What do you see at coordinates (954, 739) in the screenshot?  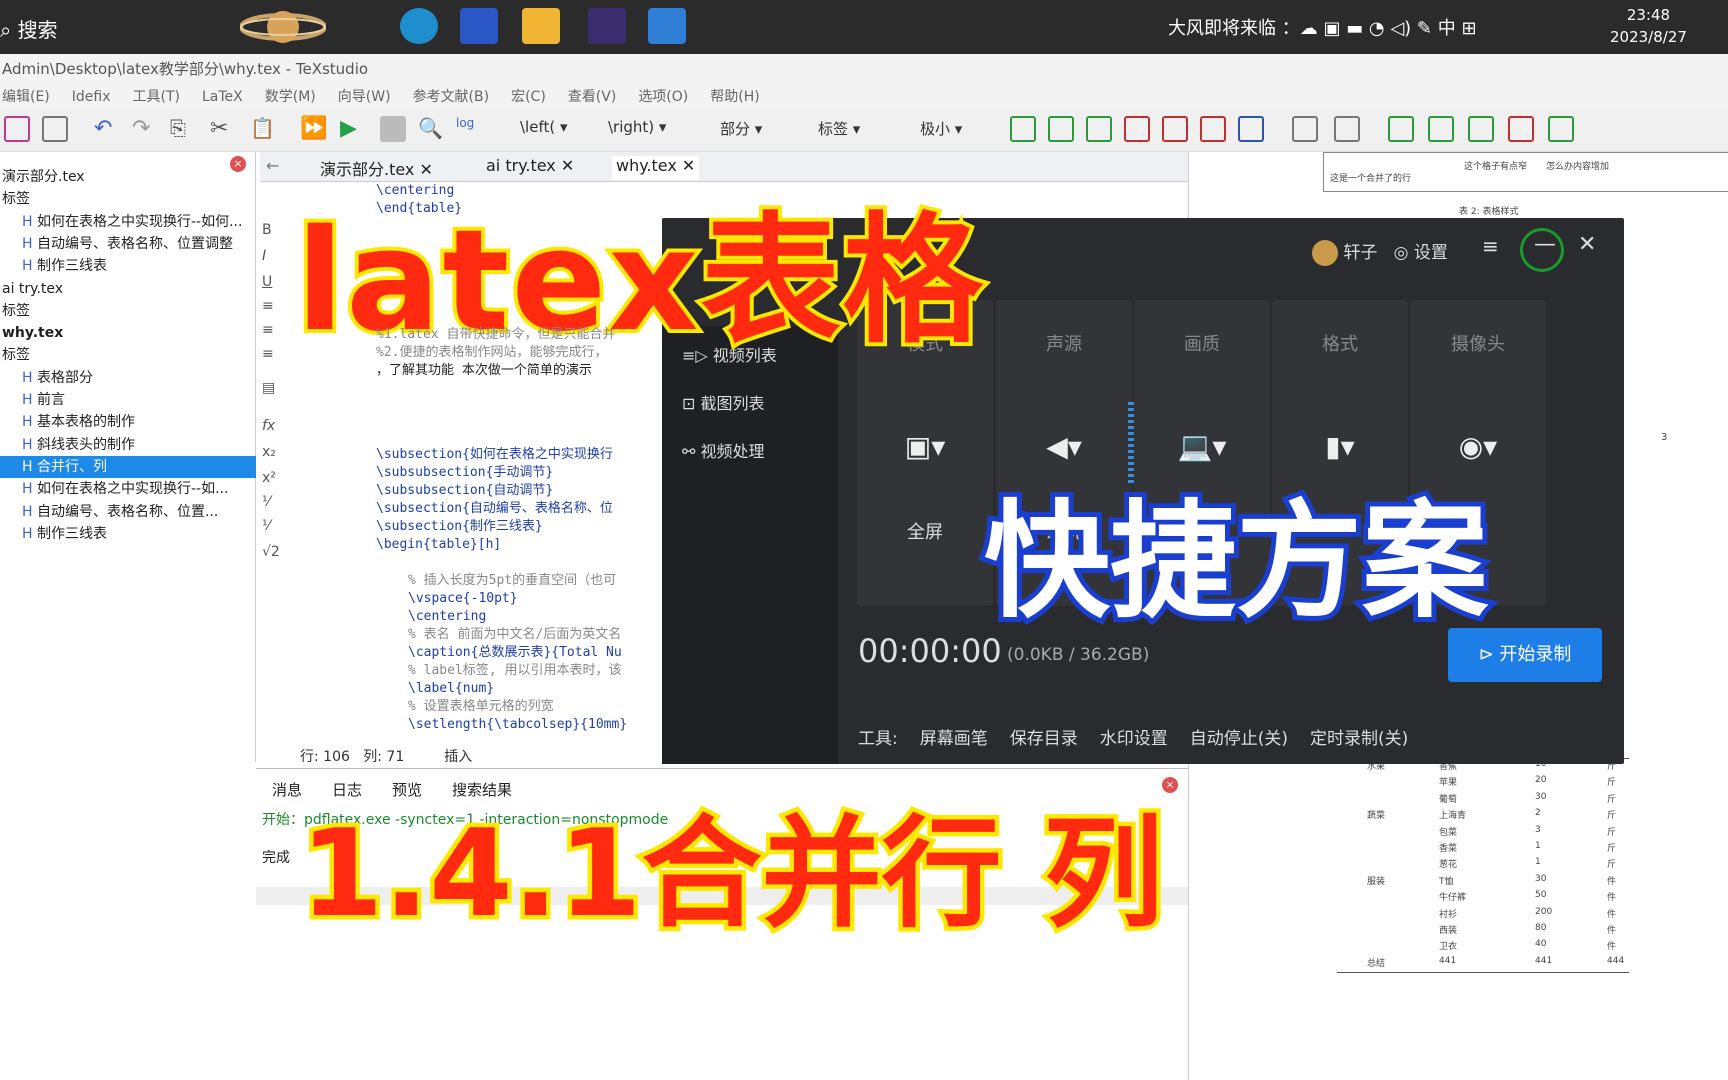 I see `tool-button: 屏幕画笔` at bounding box center [954, 739].